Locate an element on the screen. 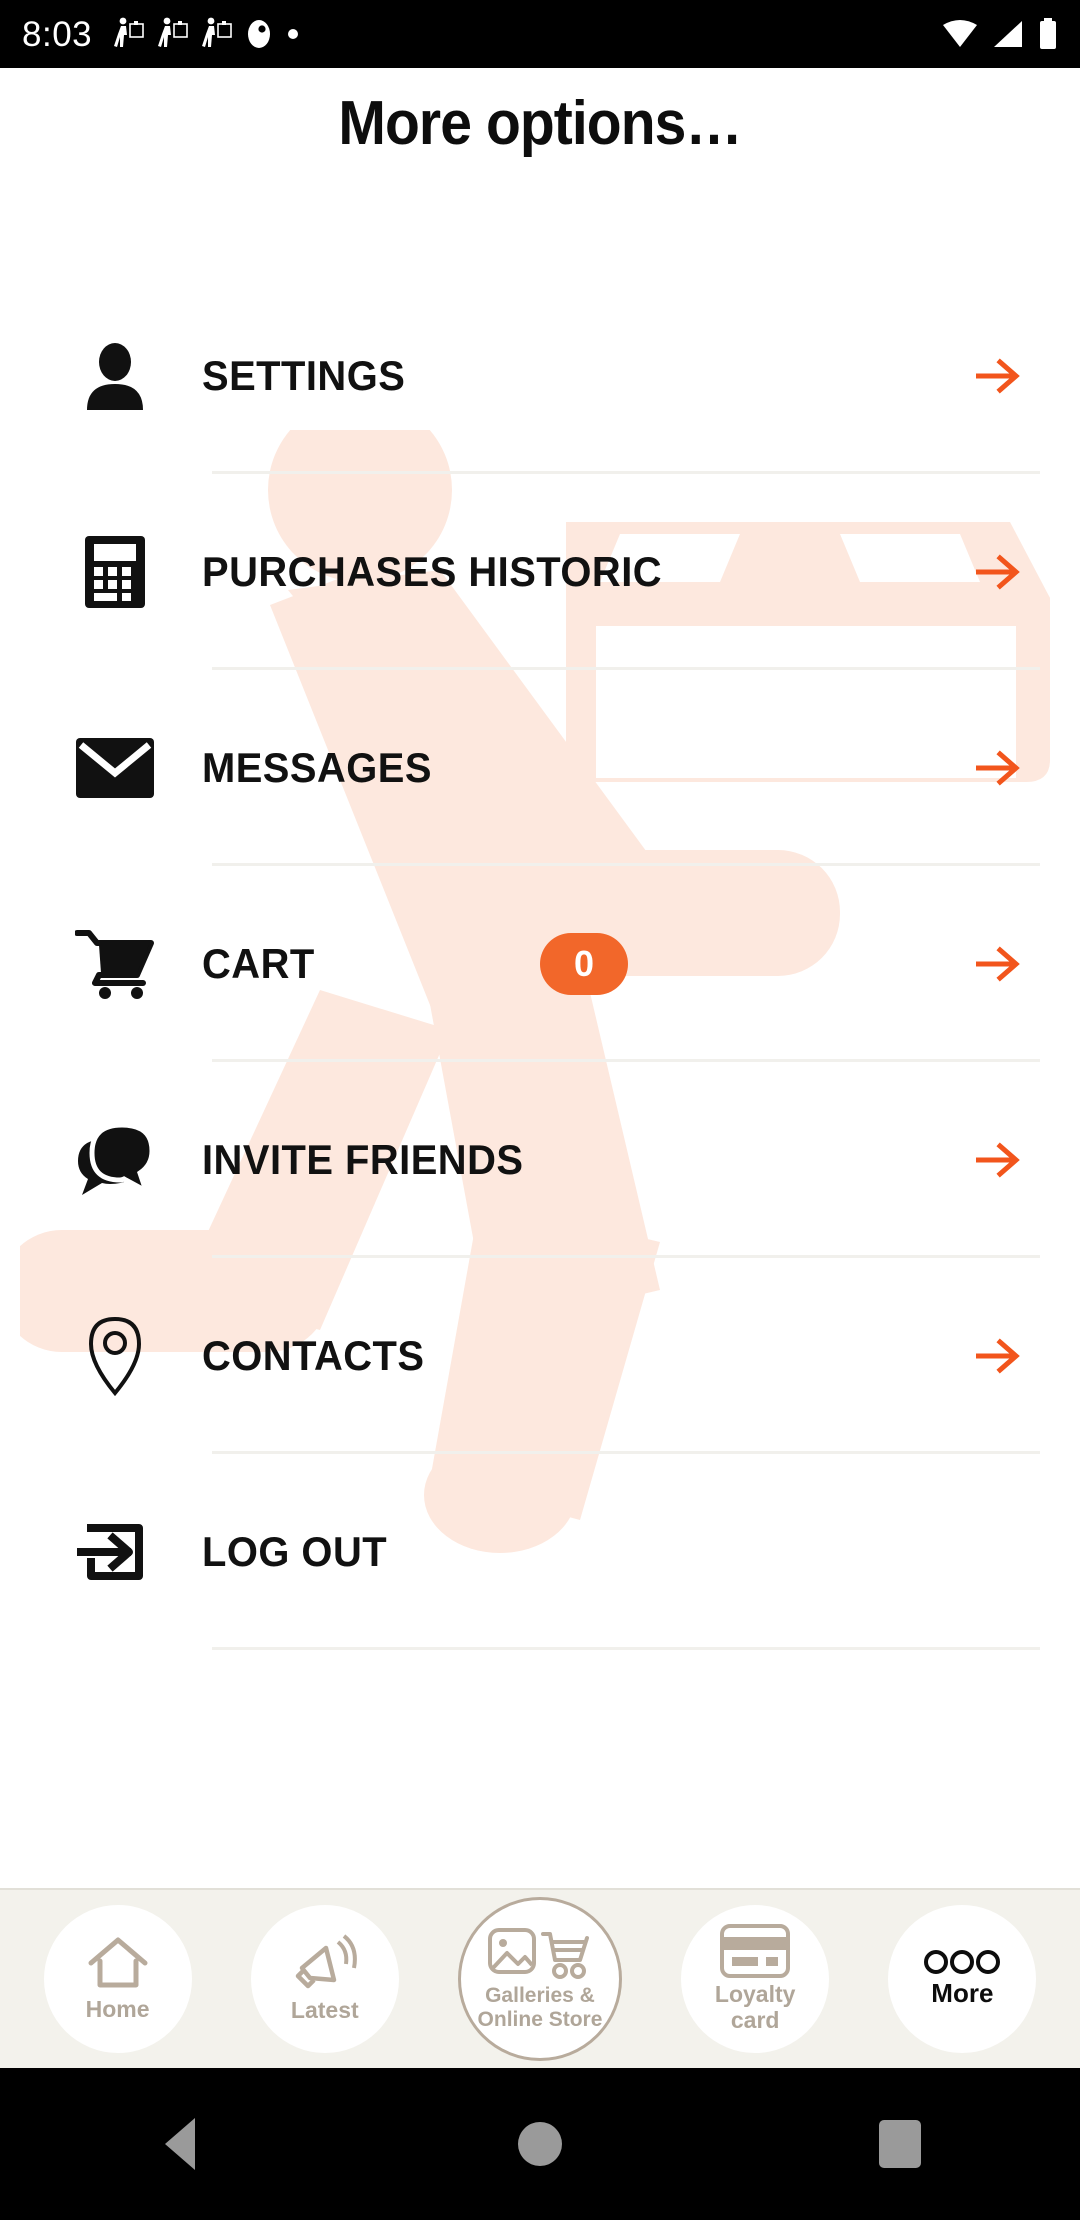 The width and height of the screenshot is (1080, 2220). home-circle-icon is located at coordinates (540, 2144).